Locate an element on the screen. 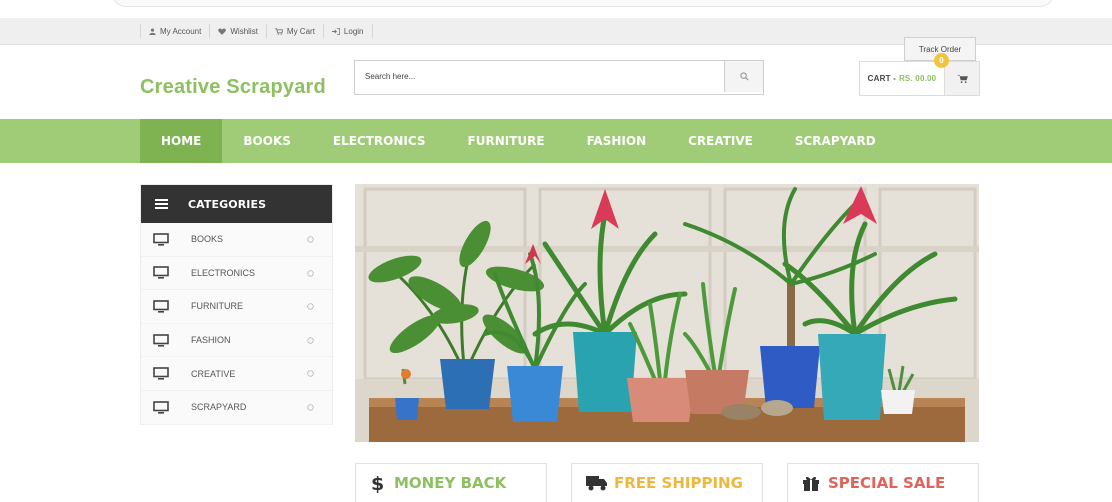 This screenshot has height=502, width=1112. login-link: Login is located at coordinates (348, 31).